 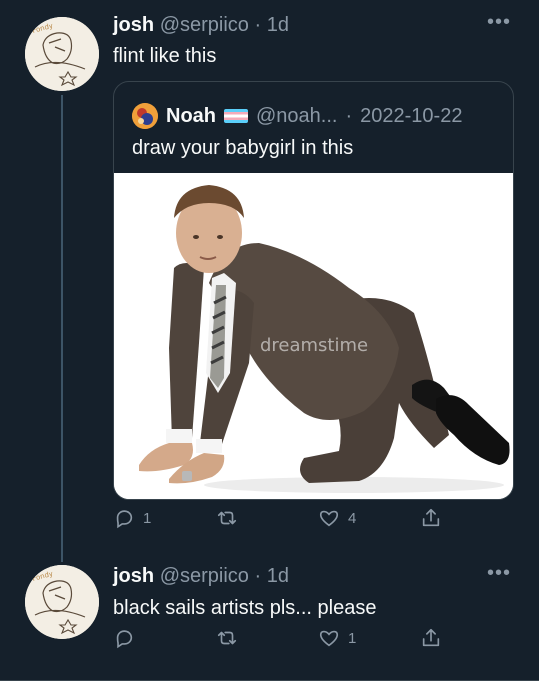 What do you see at coordinates (352, 518) in the screenshot?
I see `like-count: 4` at bounding box center [352, 518].